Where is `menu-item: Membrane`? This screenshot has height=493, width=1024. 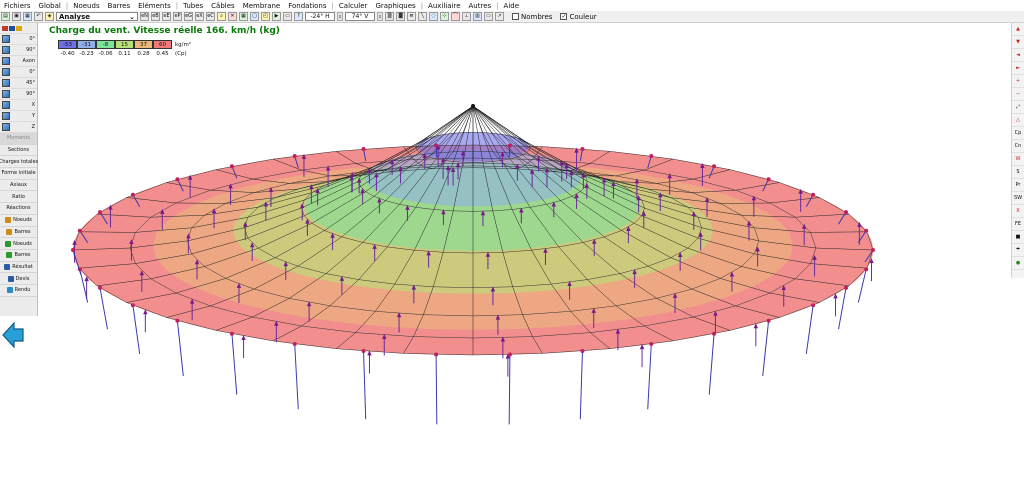
menu-item: Membrane is located at coordinates (262, 6).